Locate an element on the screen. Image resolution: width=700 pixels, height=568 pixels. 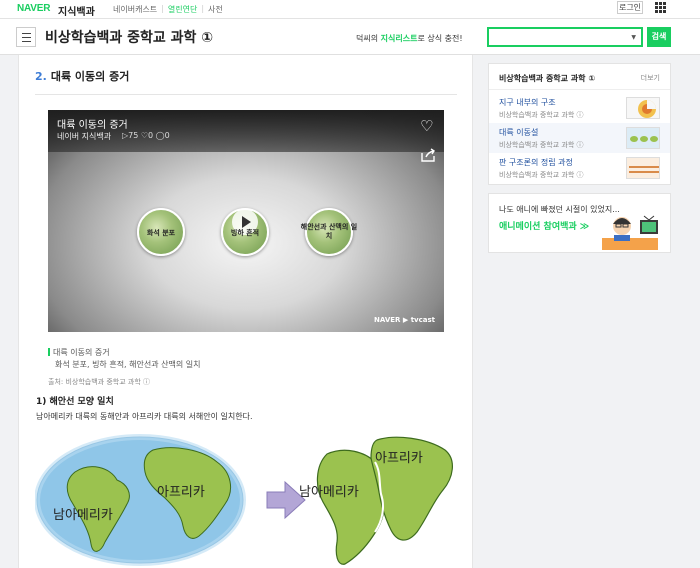
continental-drift-thumbnail is located at coordinates (643, 138).